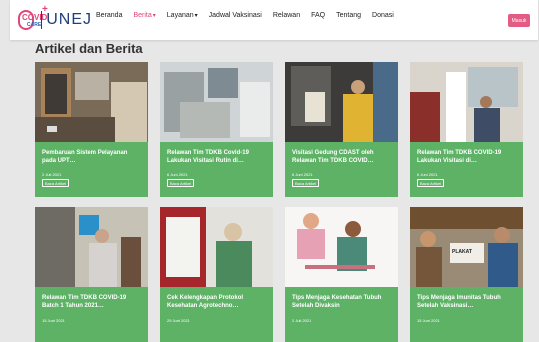 The height and width of the screenshot is (342, 539). What do you see at coordinates (519, 20) in the screenshot?
I see `login-button: Masuk` at bounding box center [519, 20].